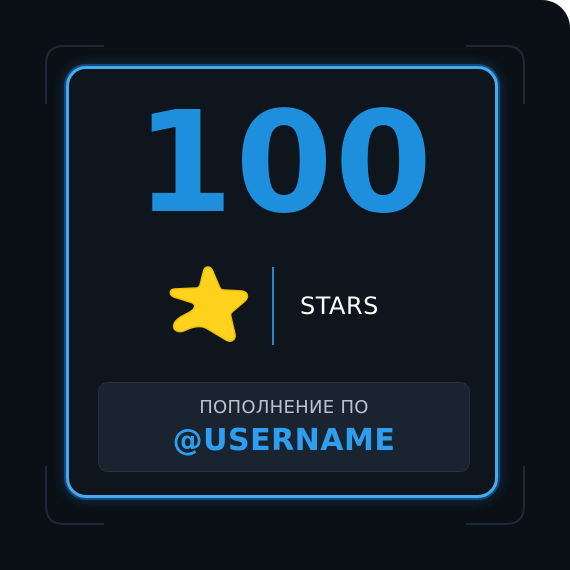 The image size is (570, 570). What do you see at coordinates (284, 407) in the screenshot?
I see `topup-caption: ПОПОЛНЕНИЕ ПО` at bounding box center [284, 407].